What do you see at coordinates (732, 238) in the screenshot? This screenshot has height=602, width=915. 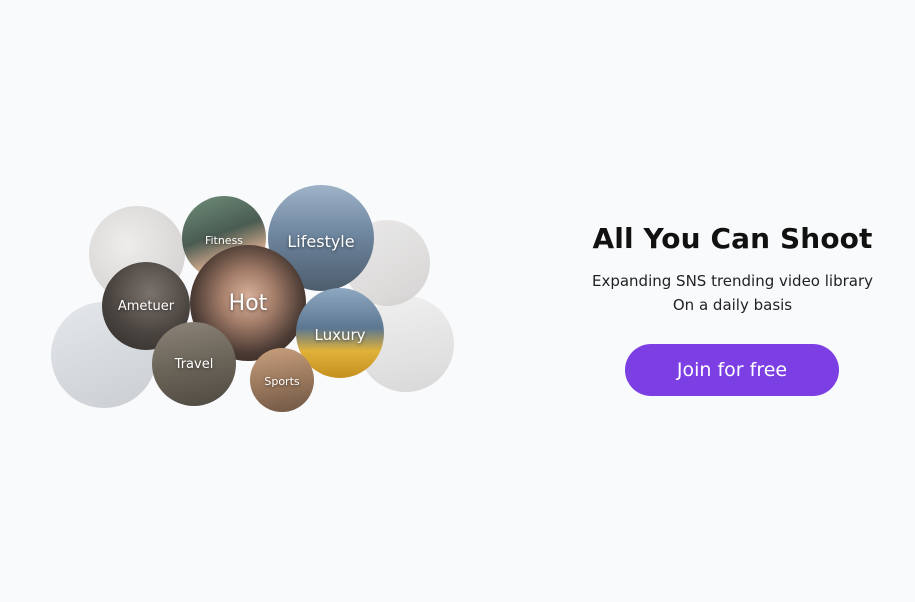 I see `hero-title: All You Can Shoot` at bounding box center [732, 238].